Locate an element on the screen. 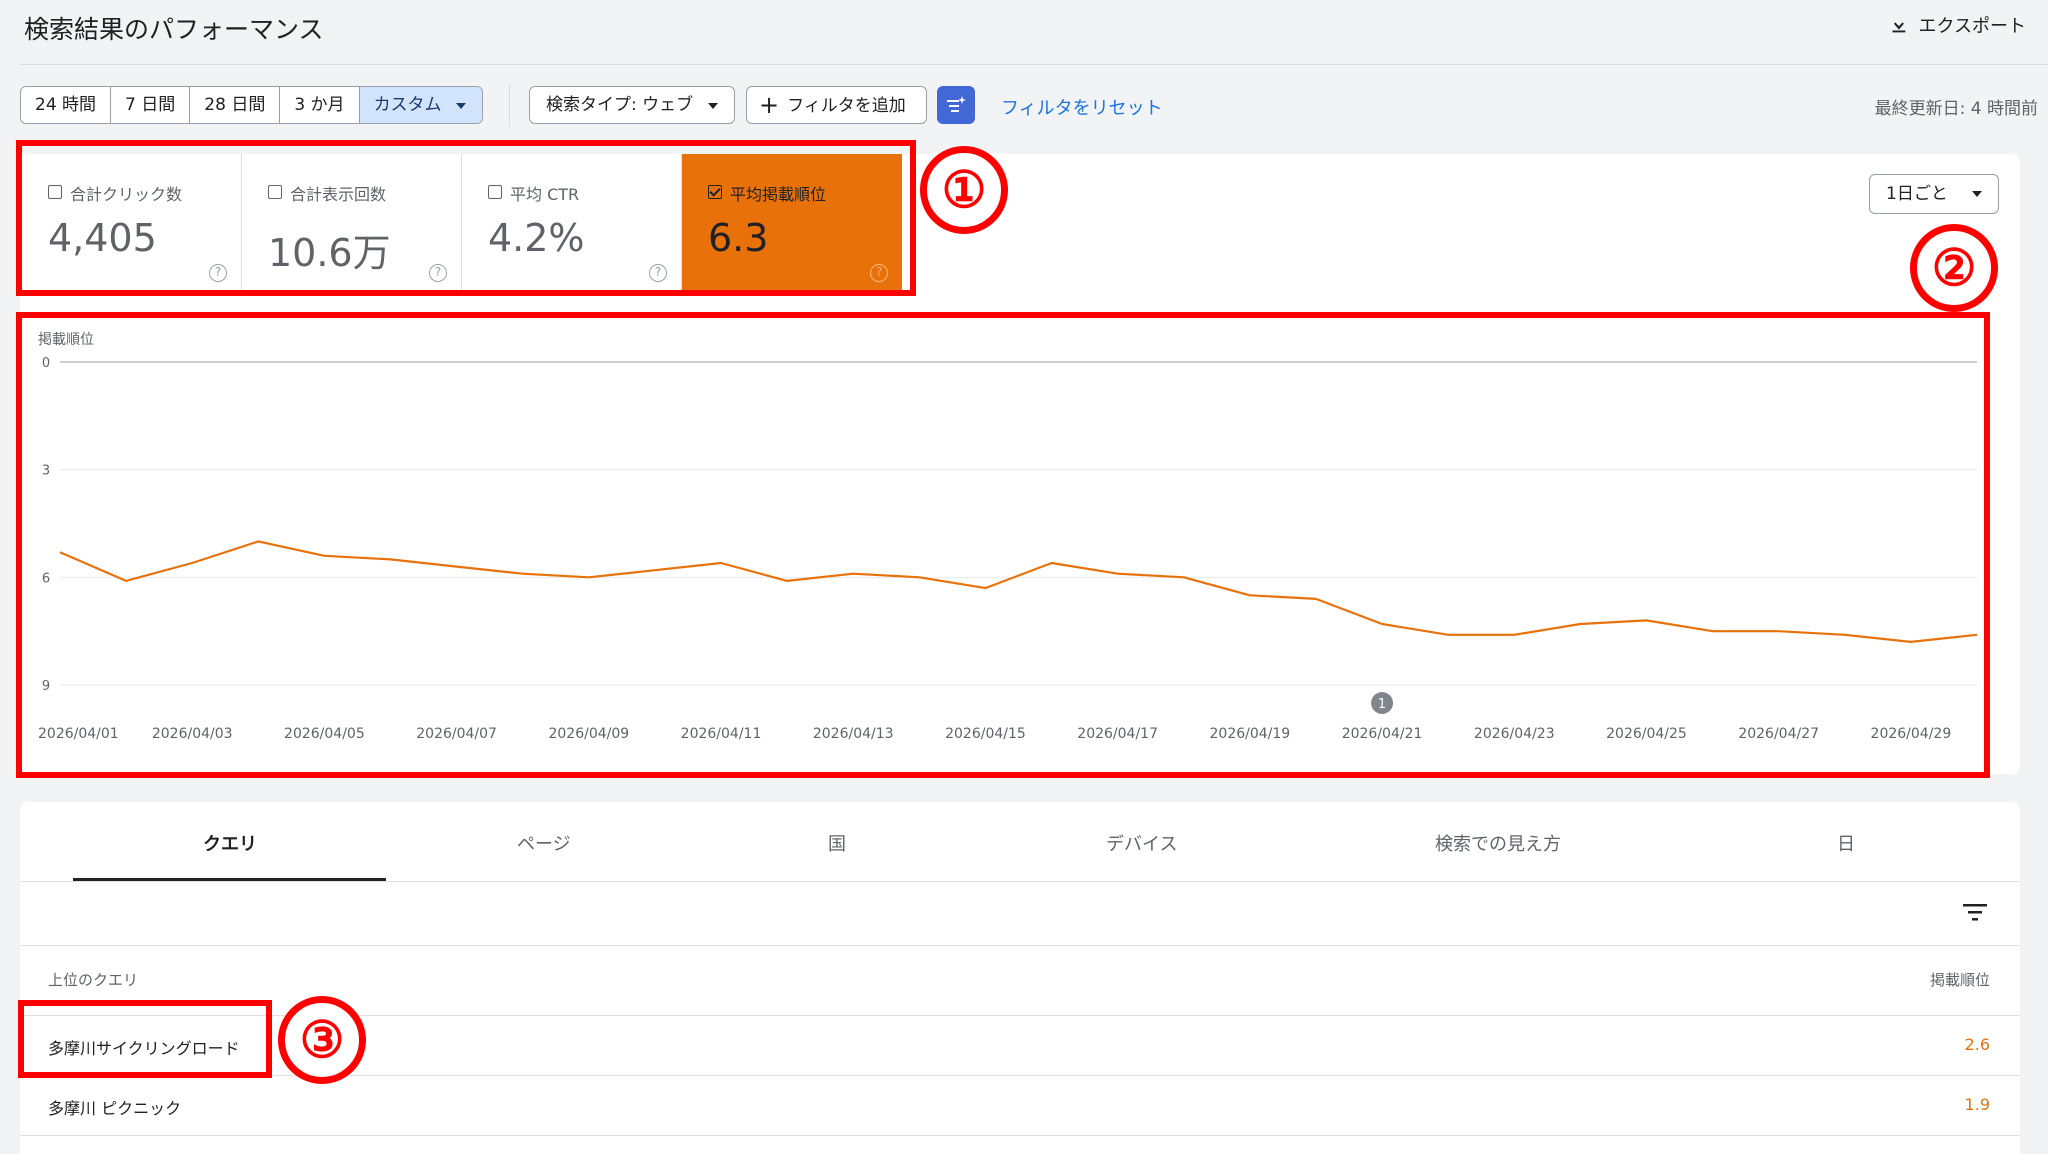 This screenshot has height=1154, width=2048. range-24h-button: 24 時間 is located at coordinates (66, 105).